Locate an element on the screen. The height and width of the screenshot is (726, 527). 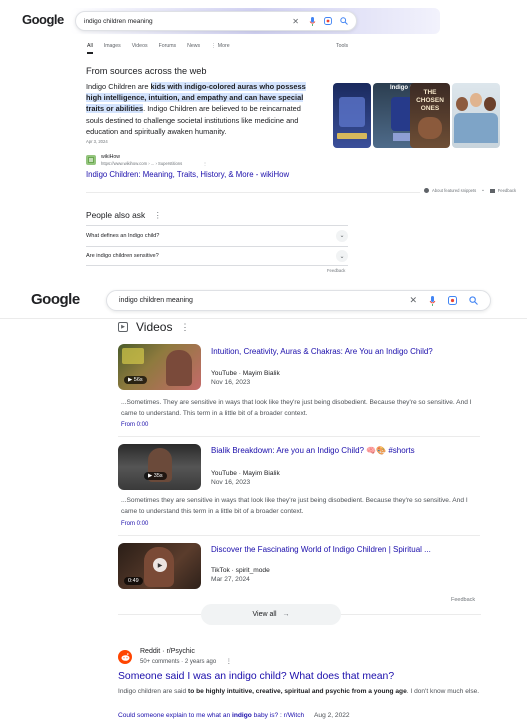
paa-question-text: Are indigo children sensitive? is located at coordinates (122, 256).